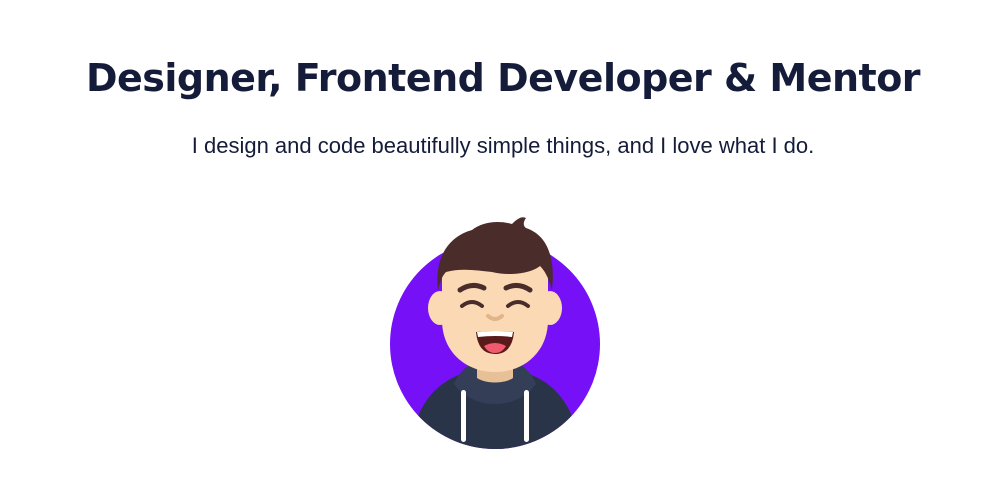  What do you see at coordinates (463, 416) in the screenshot?
I see `drawstring-left` at bounding box center [463, 416].